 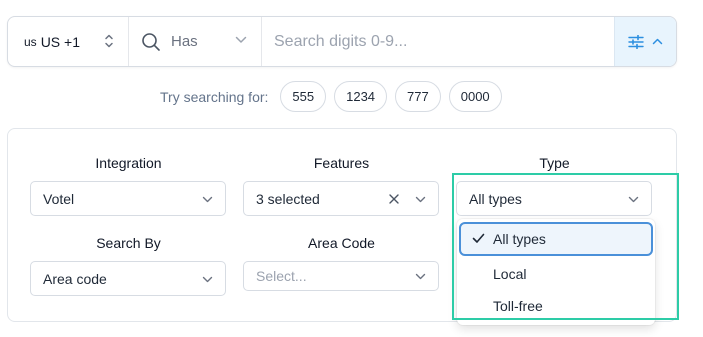 What do you see at coordinates (214, 96) in the screenshot?
I see `suggestions-label: Try searching for:` at bounding box center [214, 96].